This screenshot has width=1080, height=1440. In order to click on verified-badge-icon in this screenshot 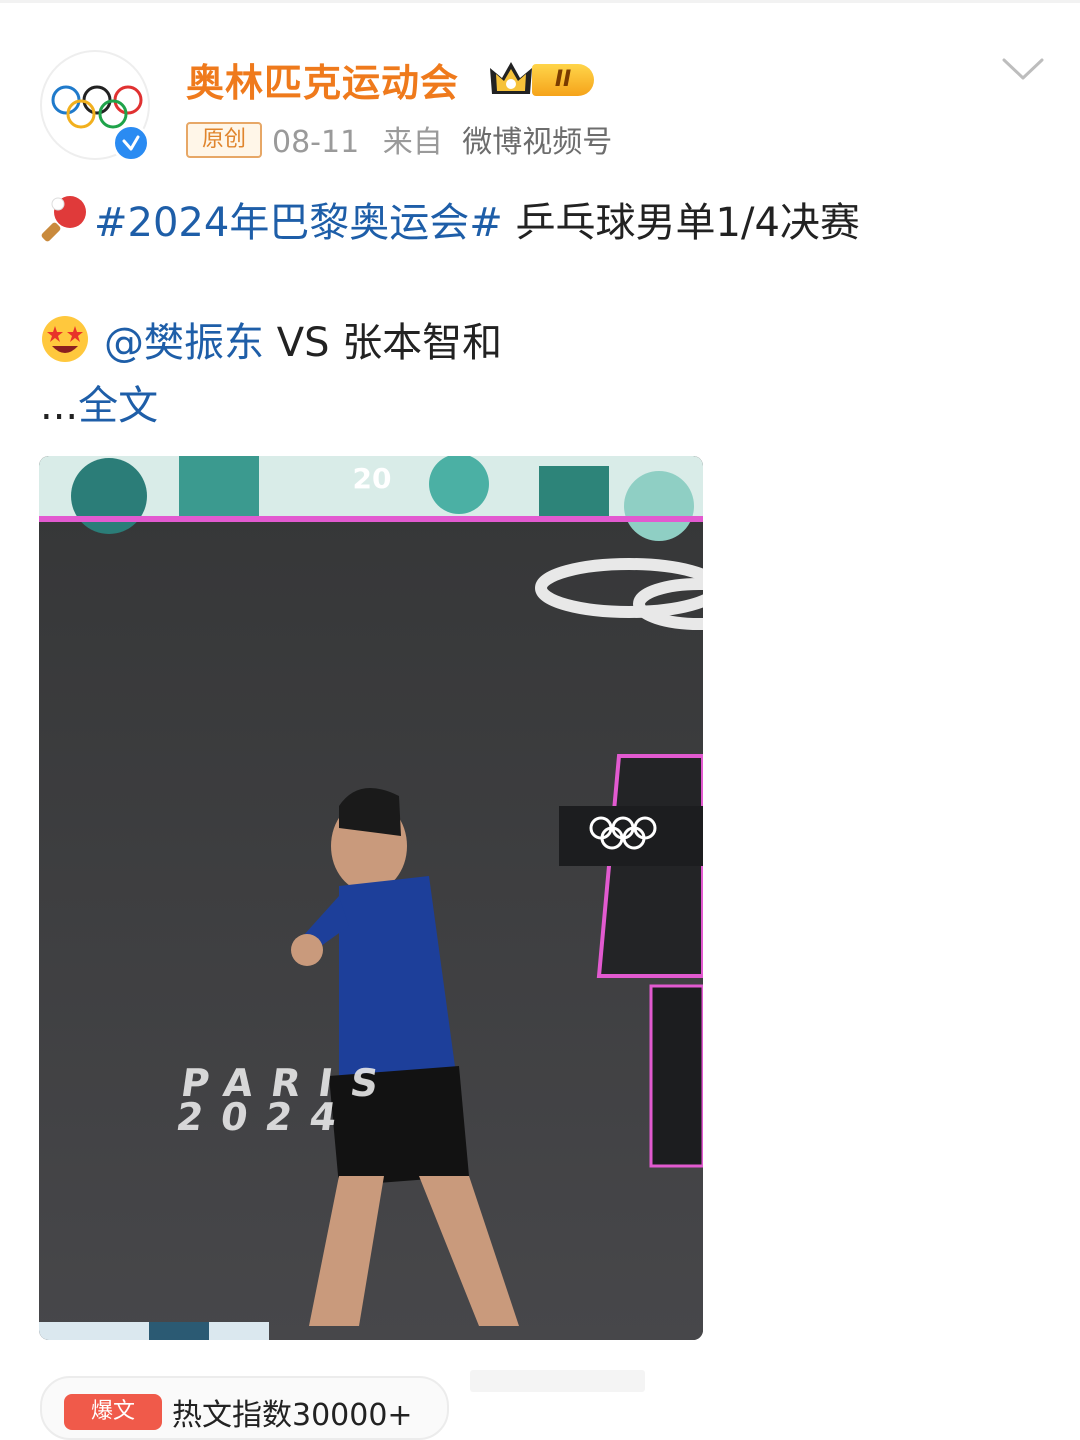, I will do `click(131, 143)`.